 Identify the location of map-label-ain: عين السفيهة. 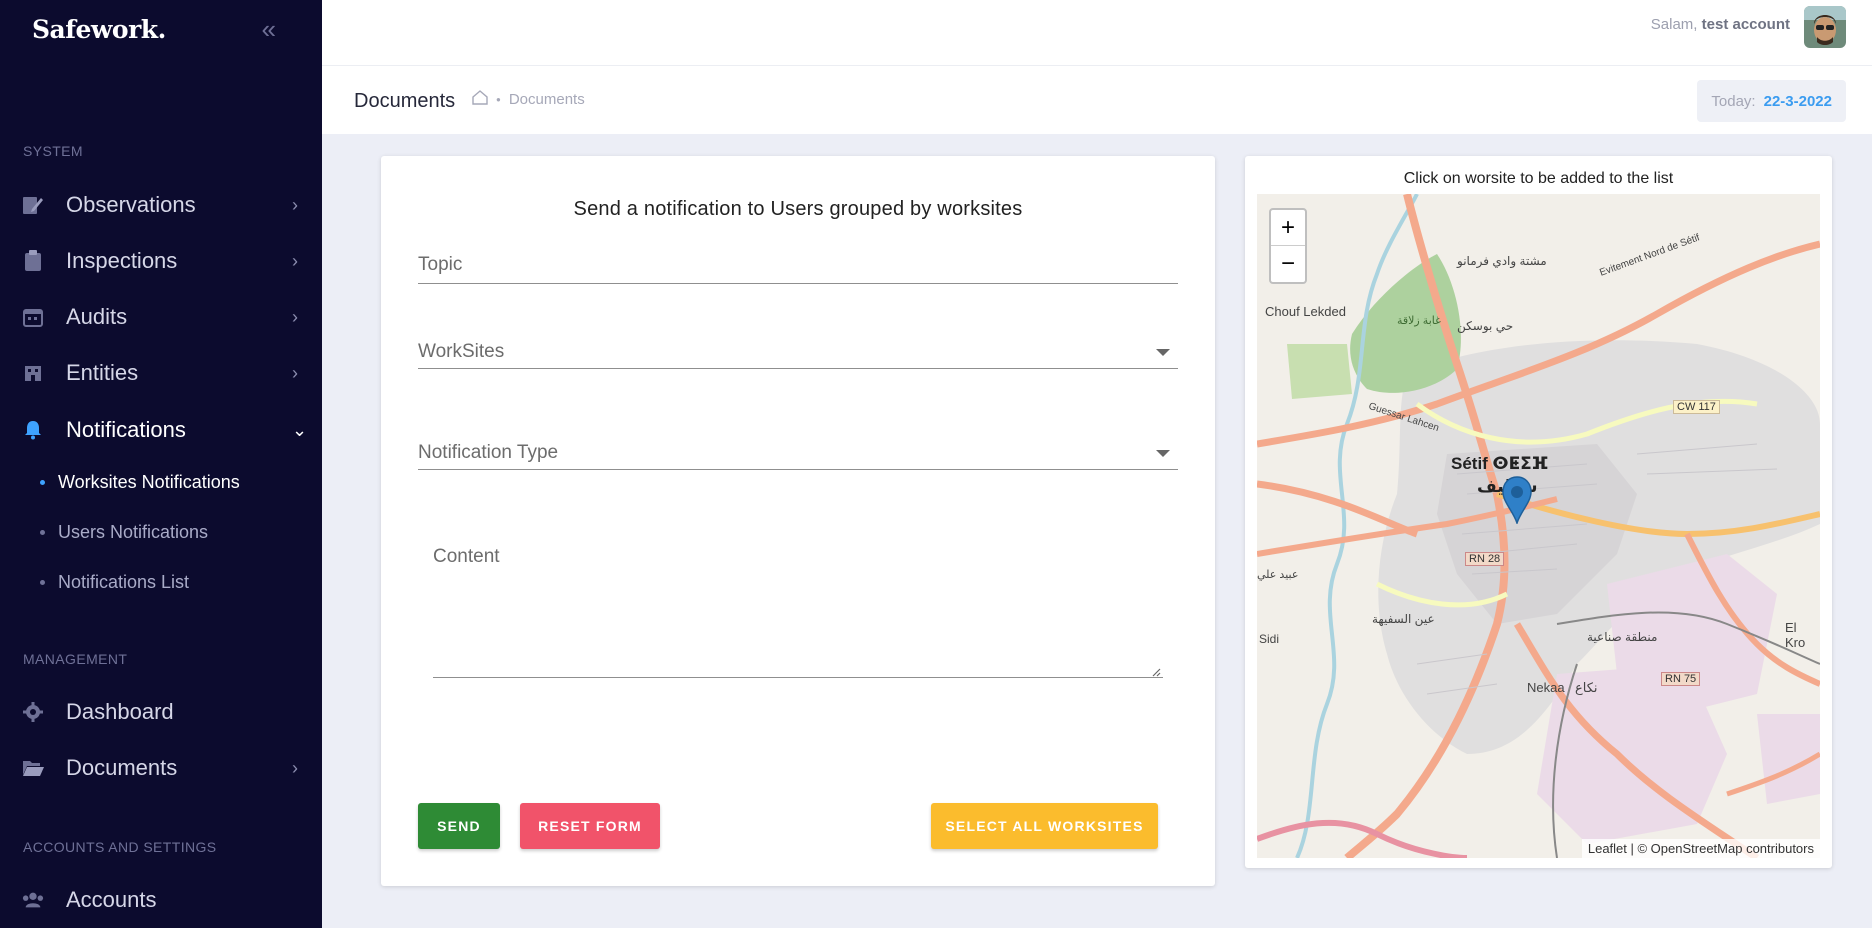
(1403, 619).